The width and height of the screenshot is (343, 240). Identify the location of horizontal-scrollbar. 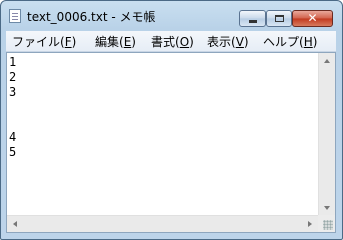
(162, 223).